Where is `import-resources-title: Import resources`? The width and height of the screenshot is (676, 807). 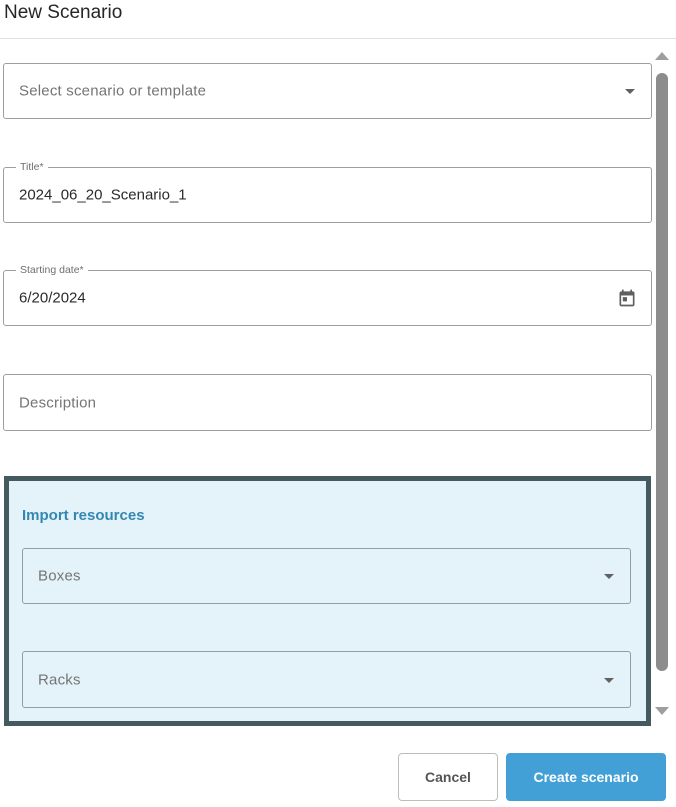
import-resources-title: Import resources is located at coordinates (83, 515).